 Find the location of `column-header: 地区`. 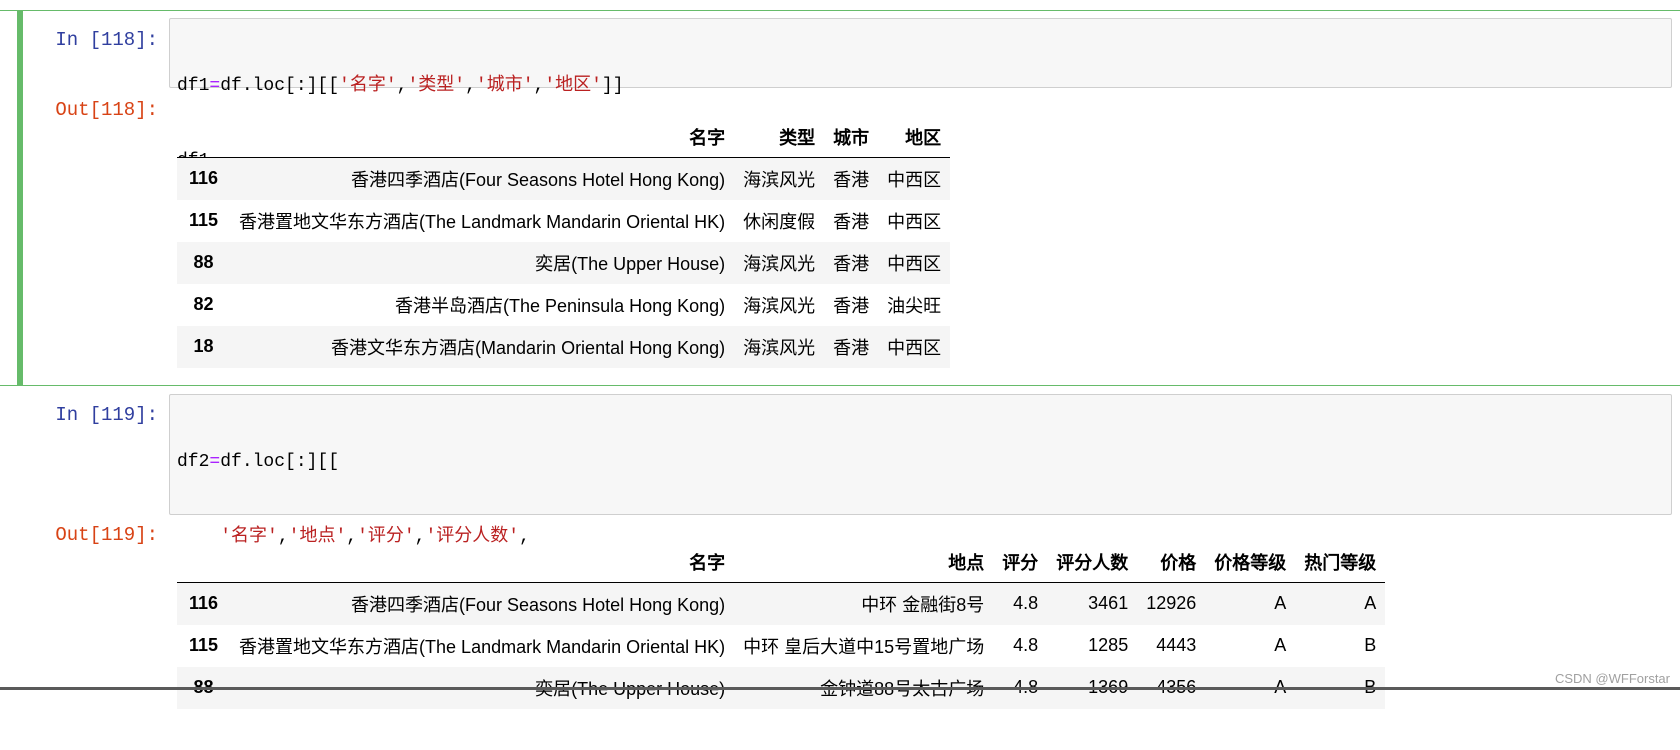

column-header: 地区 is located at coordinates (914, 137).